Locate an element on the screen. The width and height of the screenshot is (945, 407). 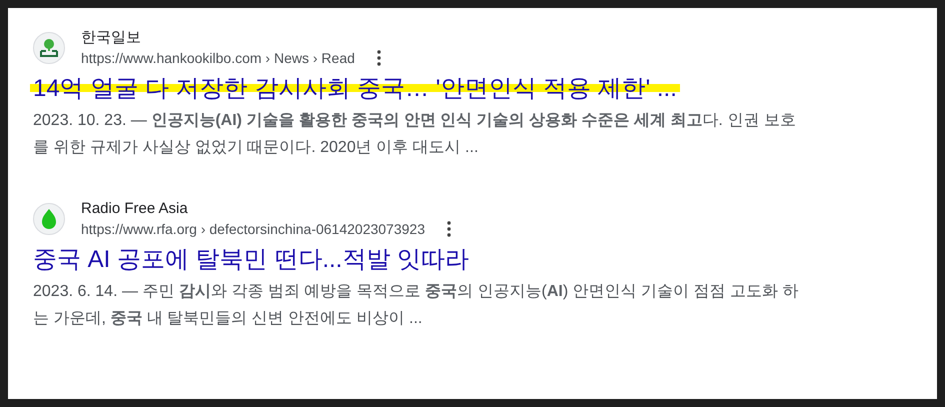
pin-icon is located at coordinates (49, 48).